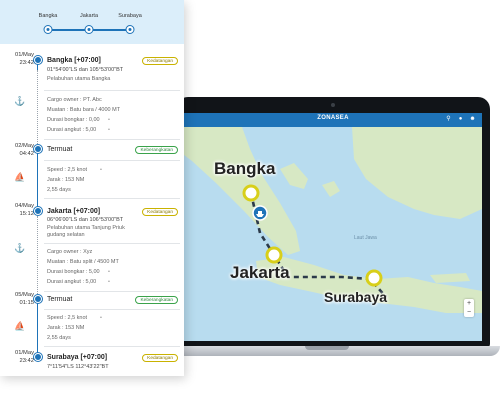 This screenshot has height=404, width=500. I want to click on laptop-notch, so click(327, 348).